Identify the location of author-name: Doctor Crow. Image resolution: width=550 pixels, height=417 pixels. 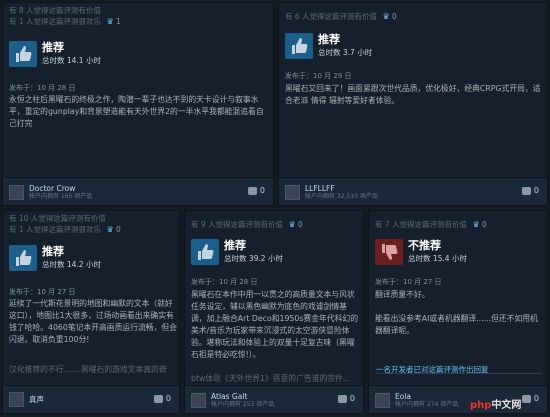
(60, 188).